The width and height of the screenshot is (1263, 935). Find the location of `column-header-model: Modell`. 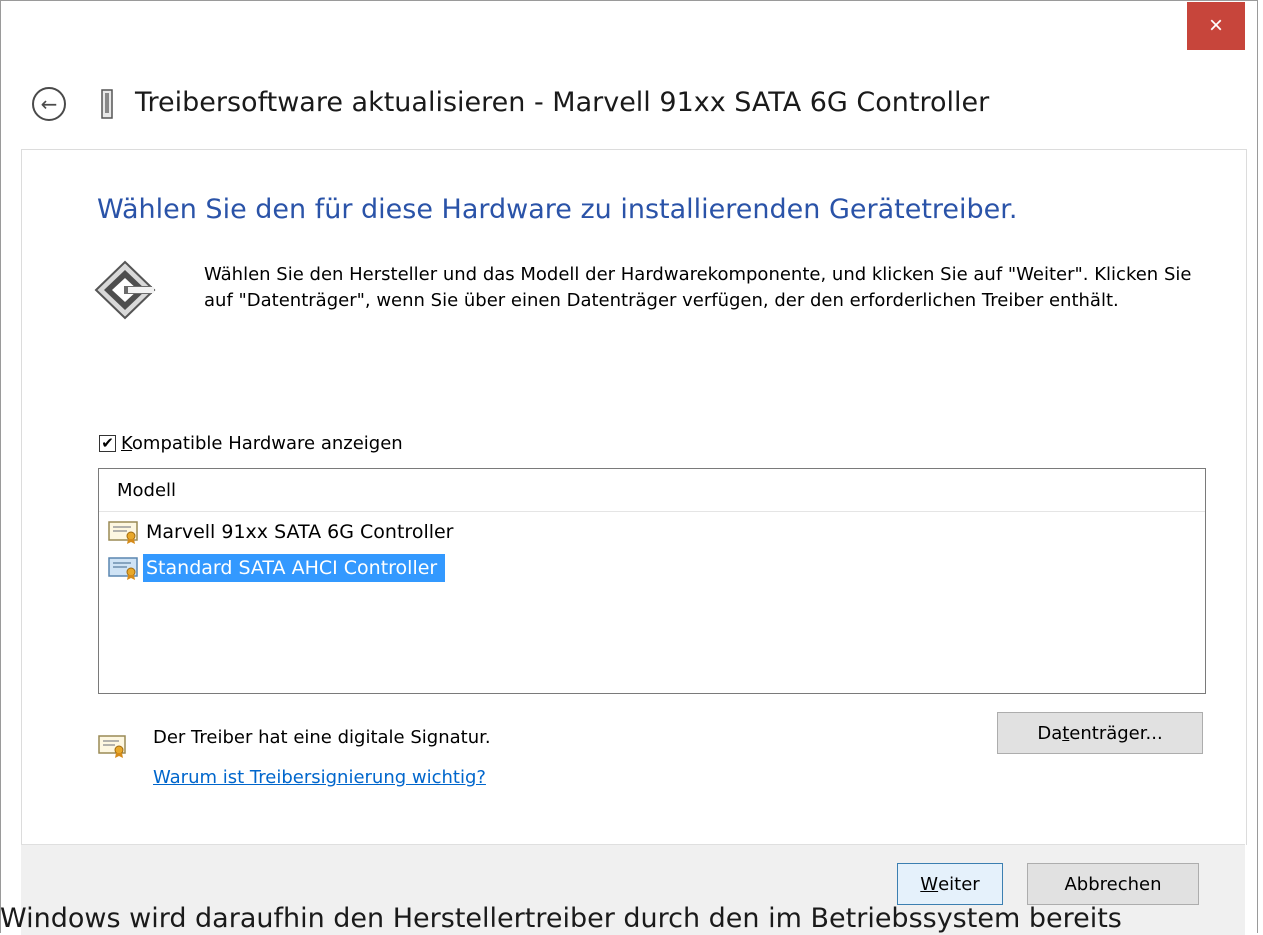

column-header-model: Modell is located at coordinates (652, 490).